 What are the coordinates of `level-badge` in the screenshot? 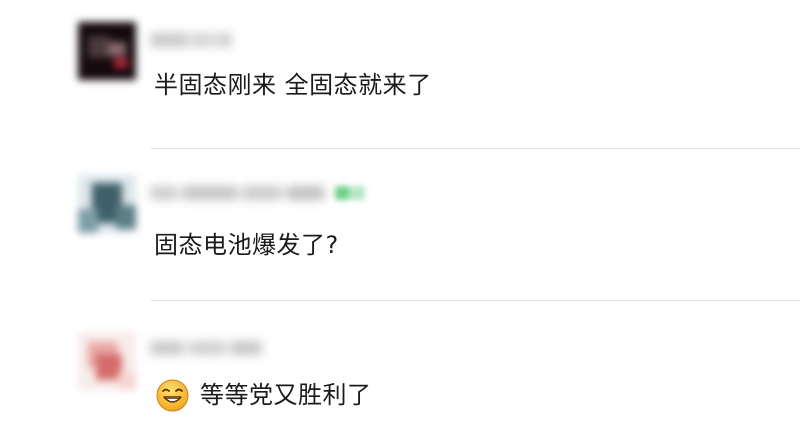 It's located at (351, 193).